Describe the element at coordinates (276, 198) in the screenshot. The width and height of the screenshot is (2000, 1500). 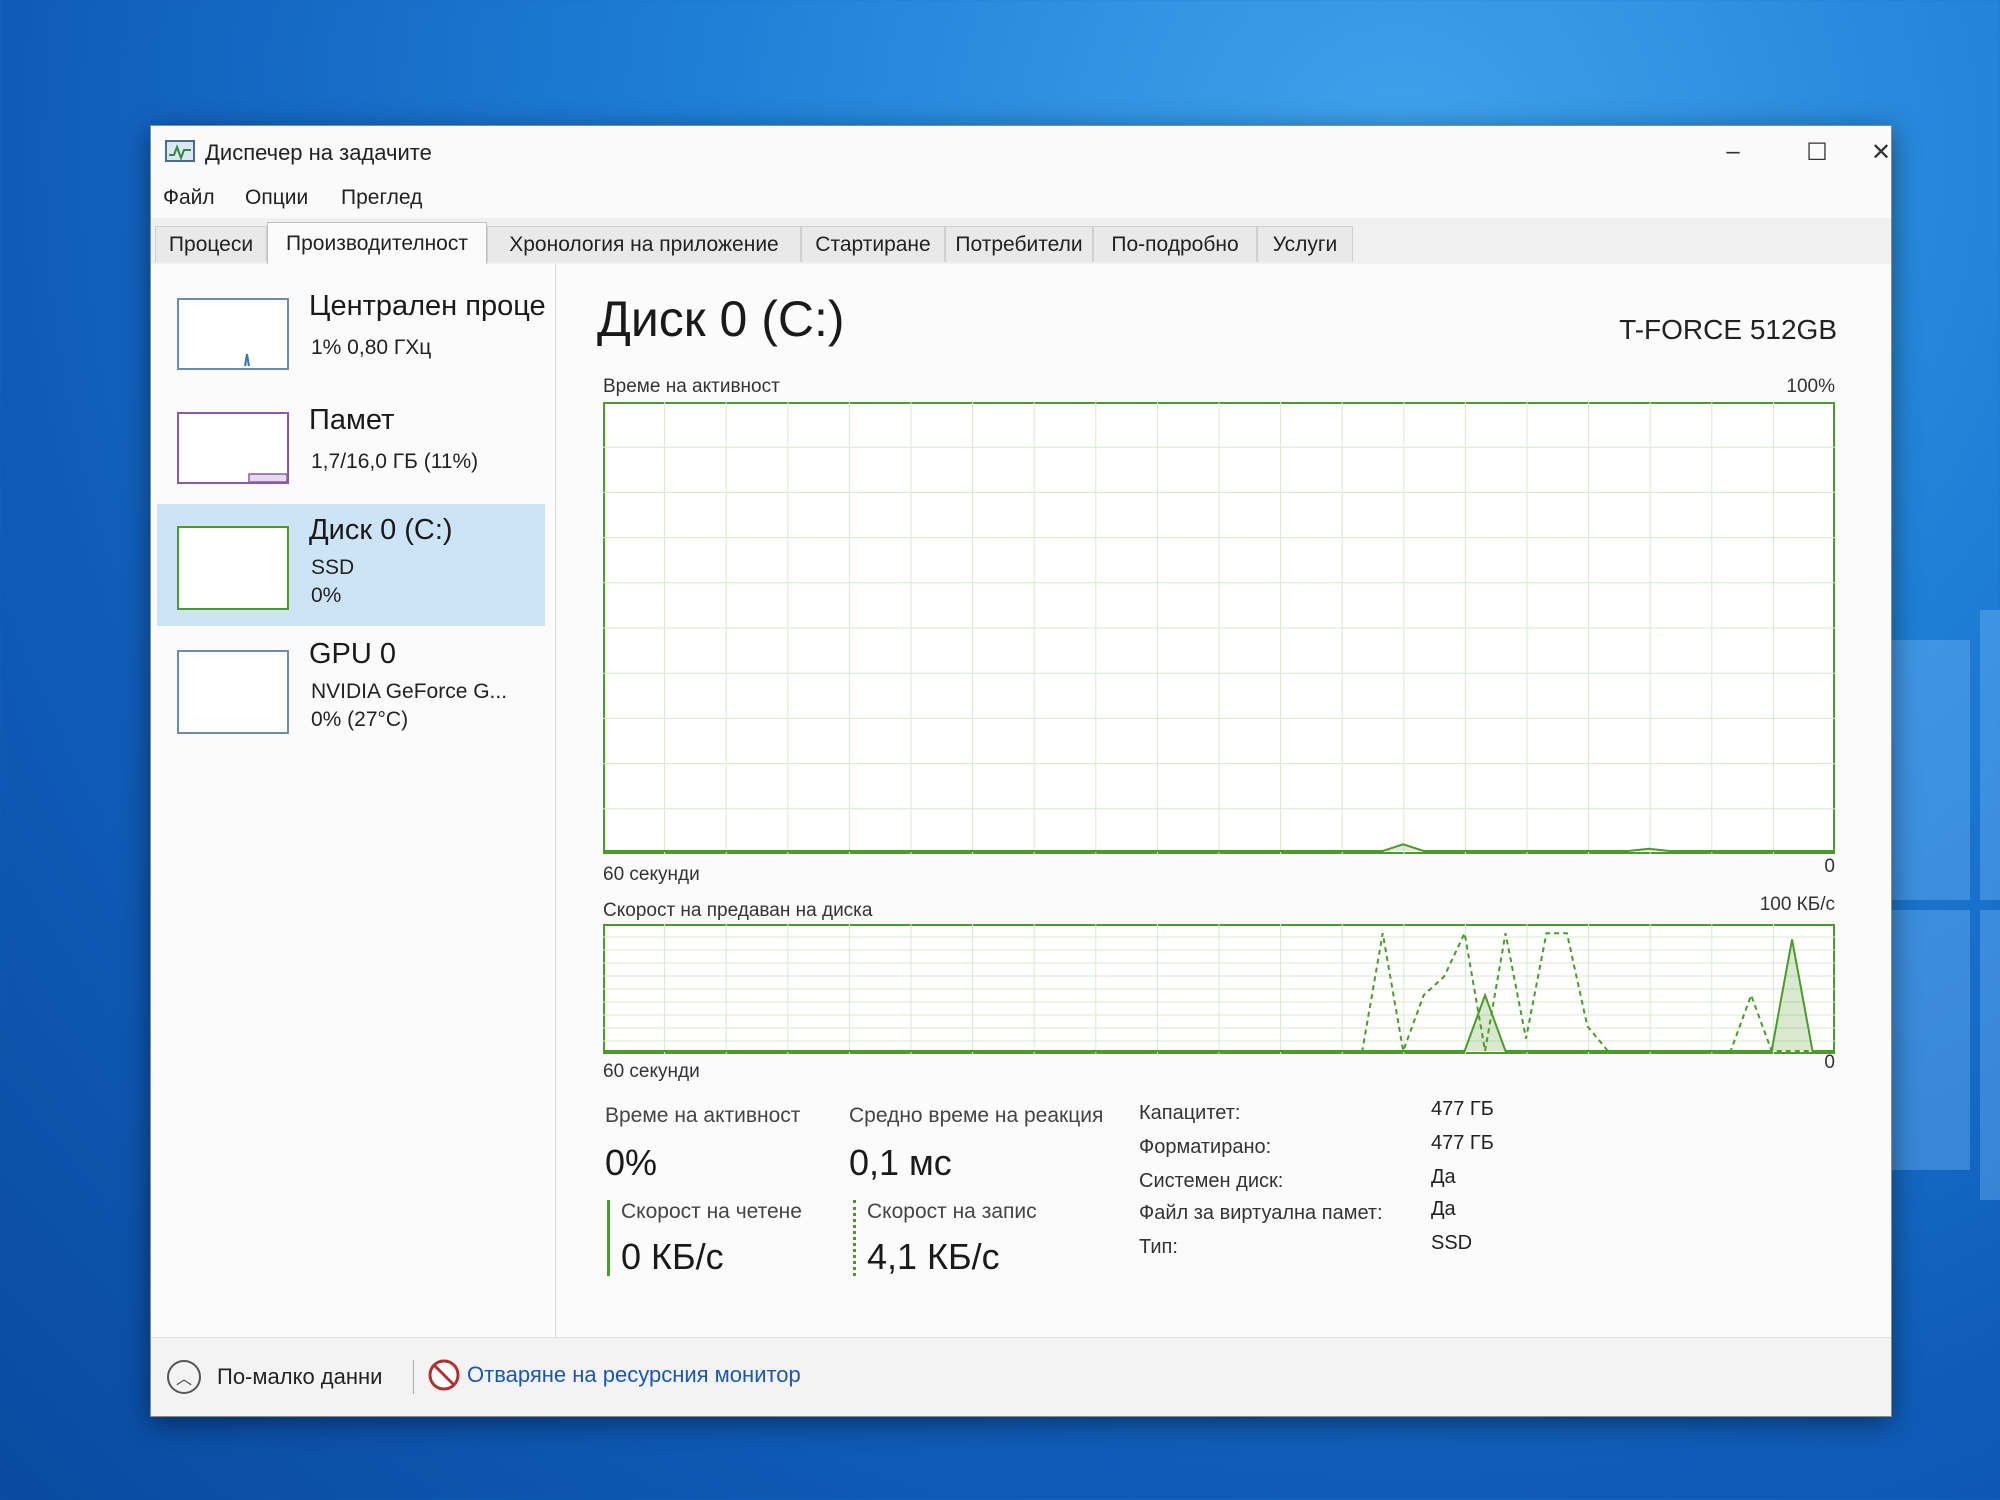
I see `menu-options: Опции` at that location.